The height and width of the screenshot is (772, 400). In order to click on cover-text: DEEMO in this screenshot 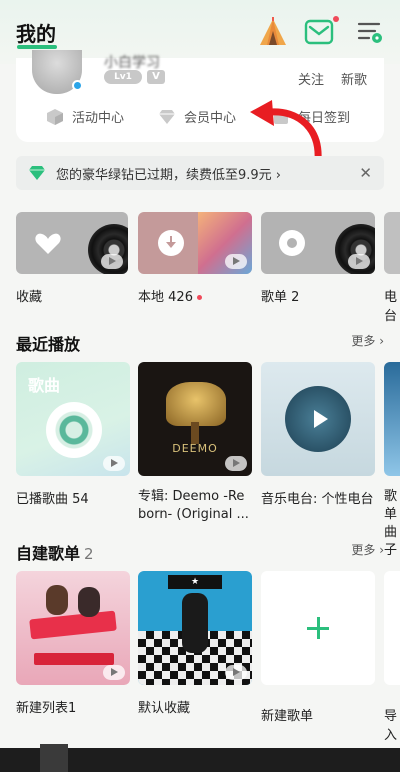, I will do `click(195, 448)`.